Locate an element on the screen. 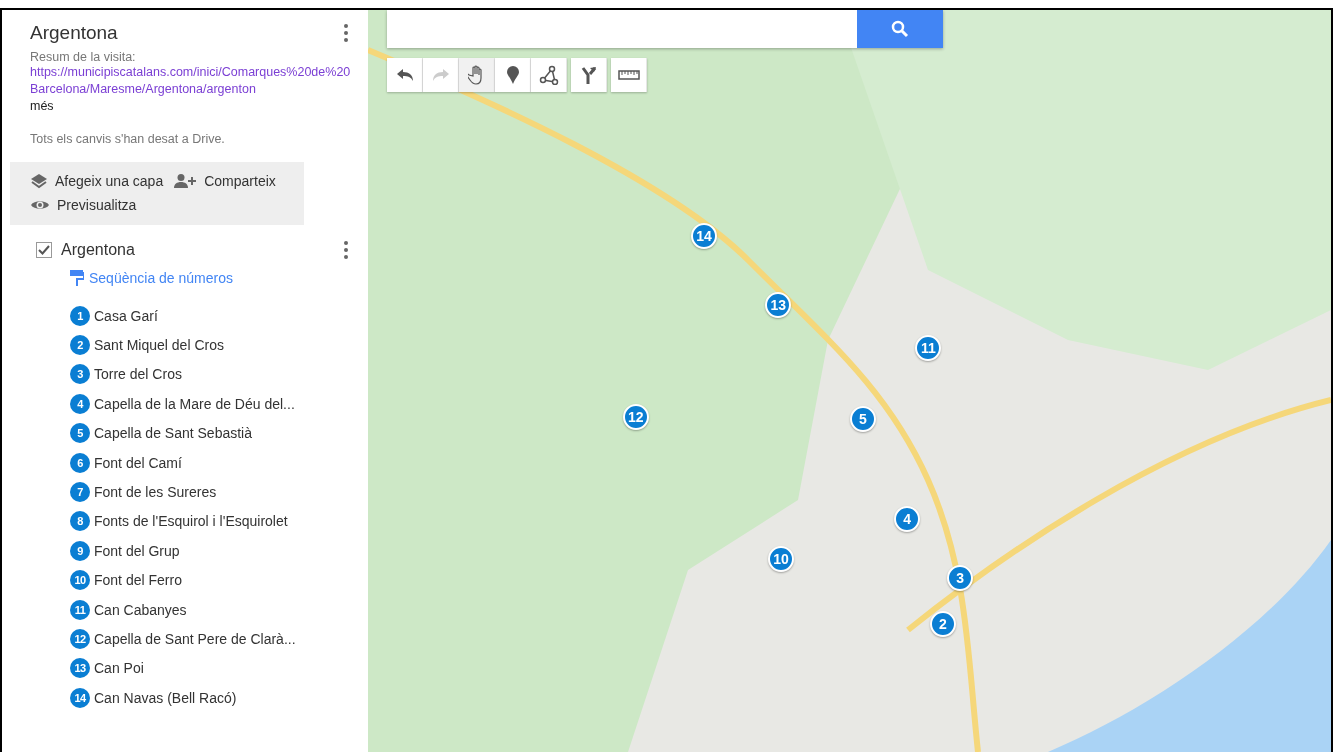 The image size is (1333, 752). place-item: 3 Torre del Cros is located at coordinates (212, 374).